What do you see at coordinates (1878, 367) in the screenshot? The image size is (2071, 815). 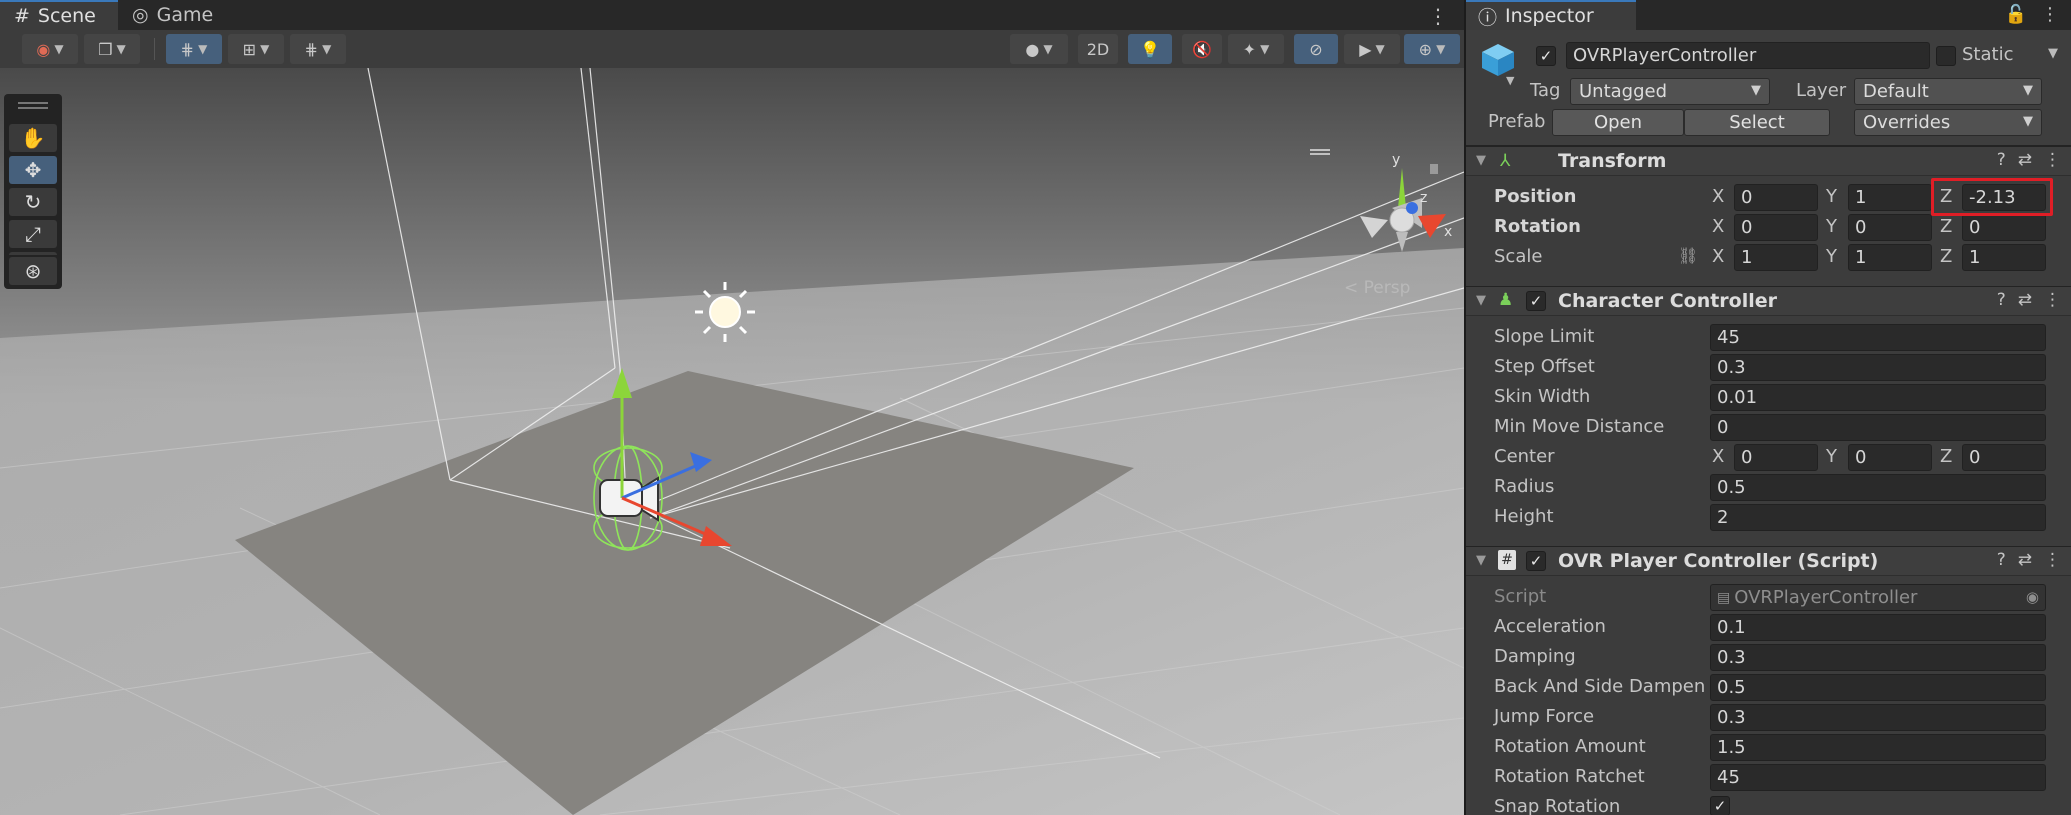 I see `step-offset-field: 0.3` at bounding box center [1878, 367].